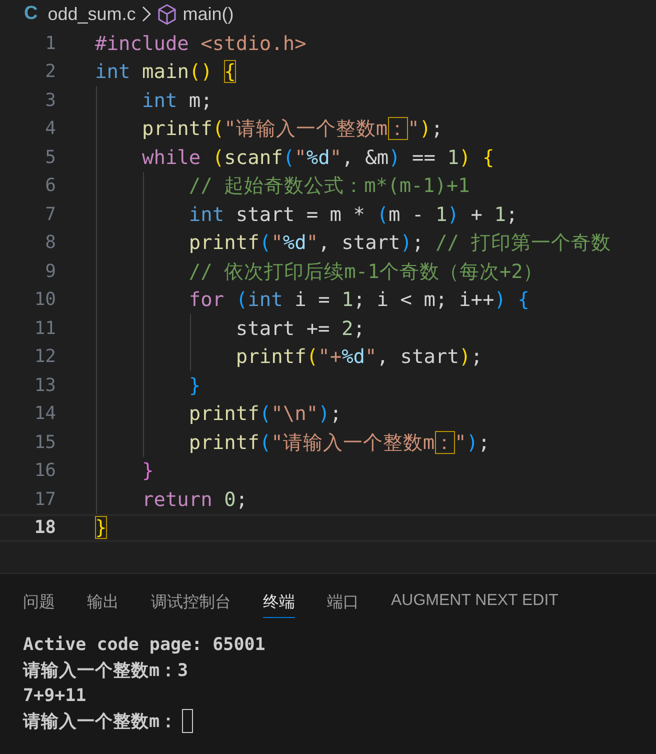 The width and height of the screenshot is (656, 754). What do you see at coordinates (50, 100) in the screenshot?
I see `line-number: 3` at bounding box center [50, 100].